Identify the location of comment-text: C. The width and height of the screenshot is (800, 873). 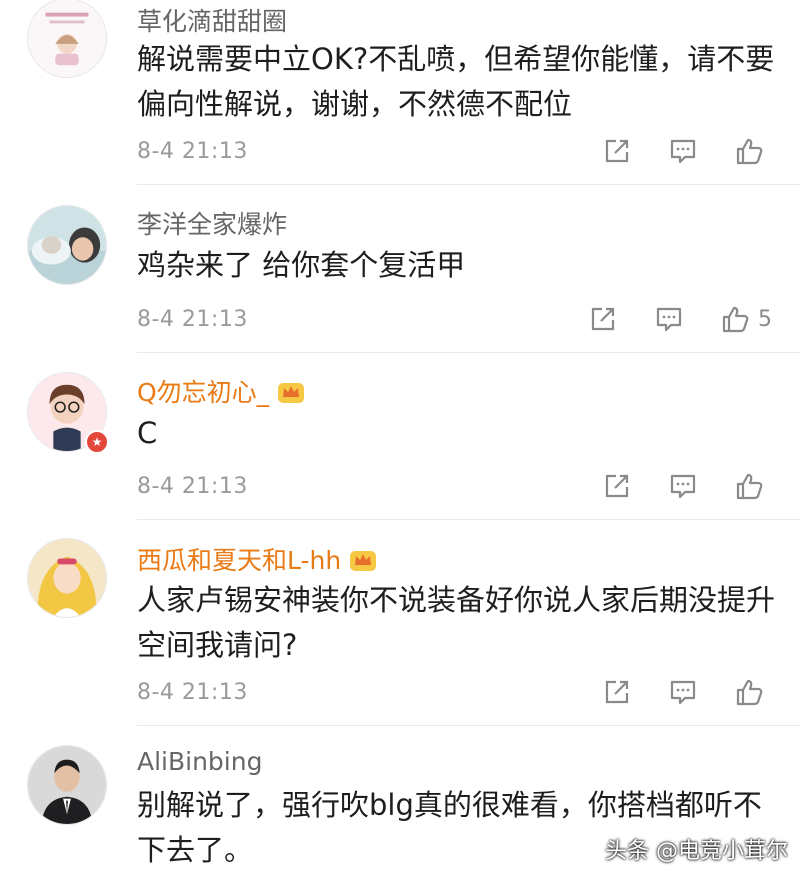
(147, 433).